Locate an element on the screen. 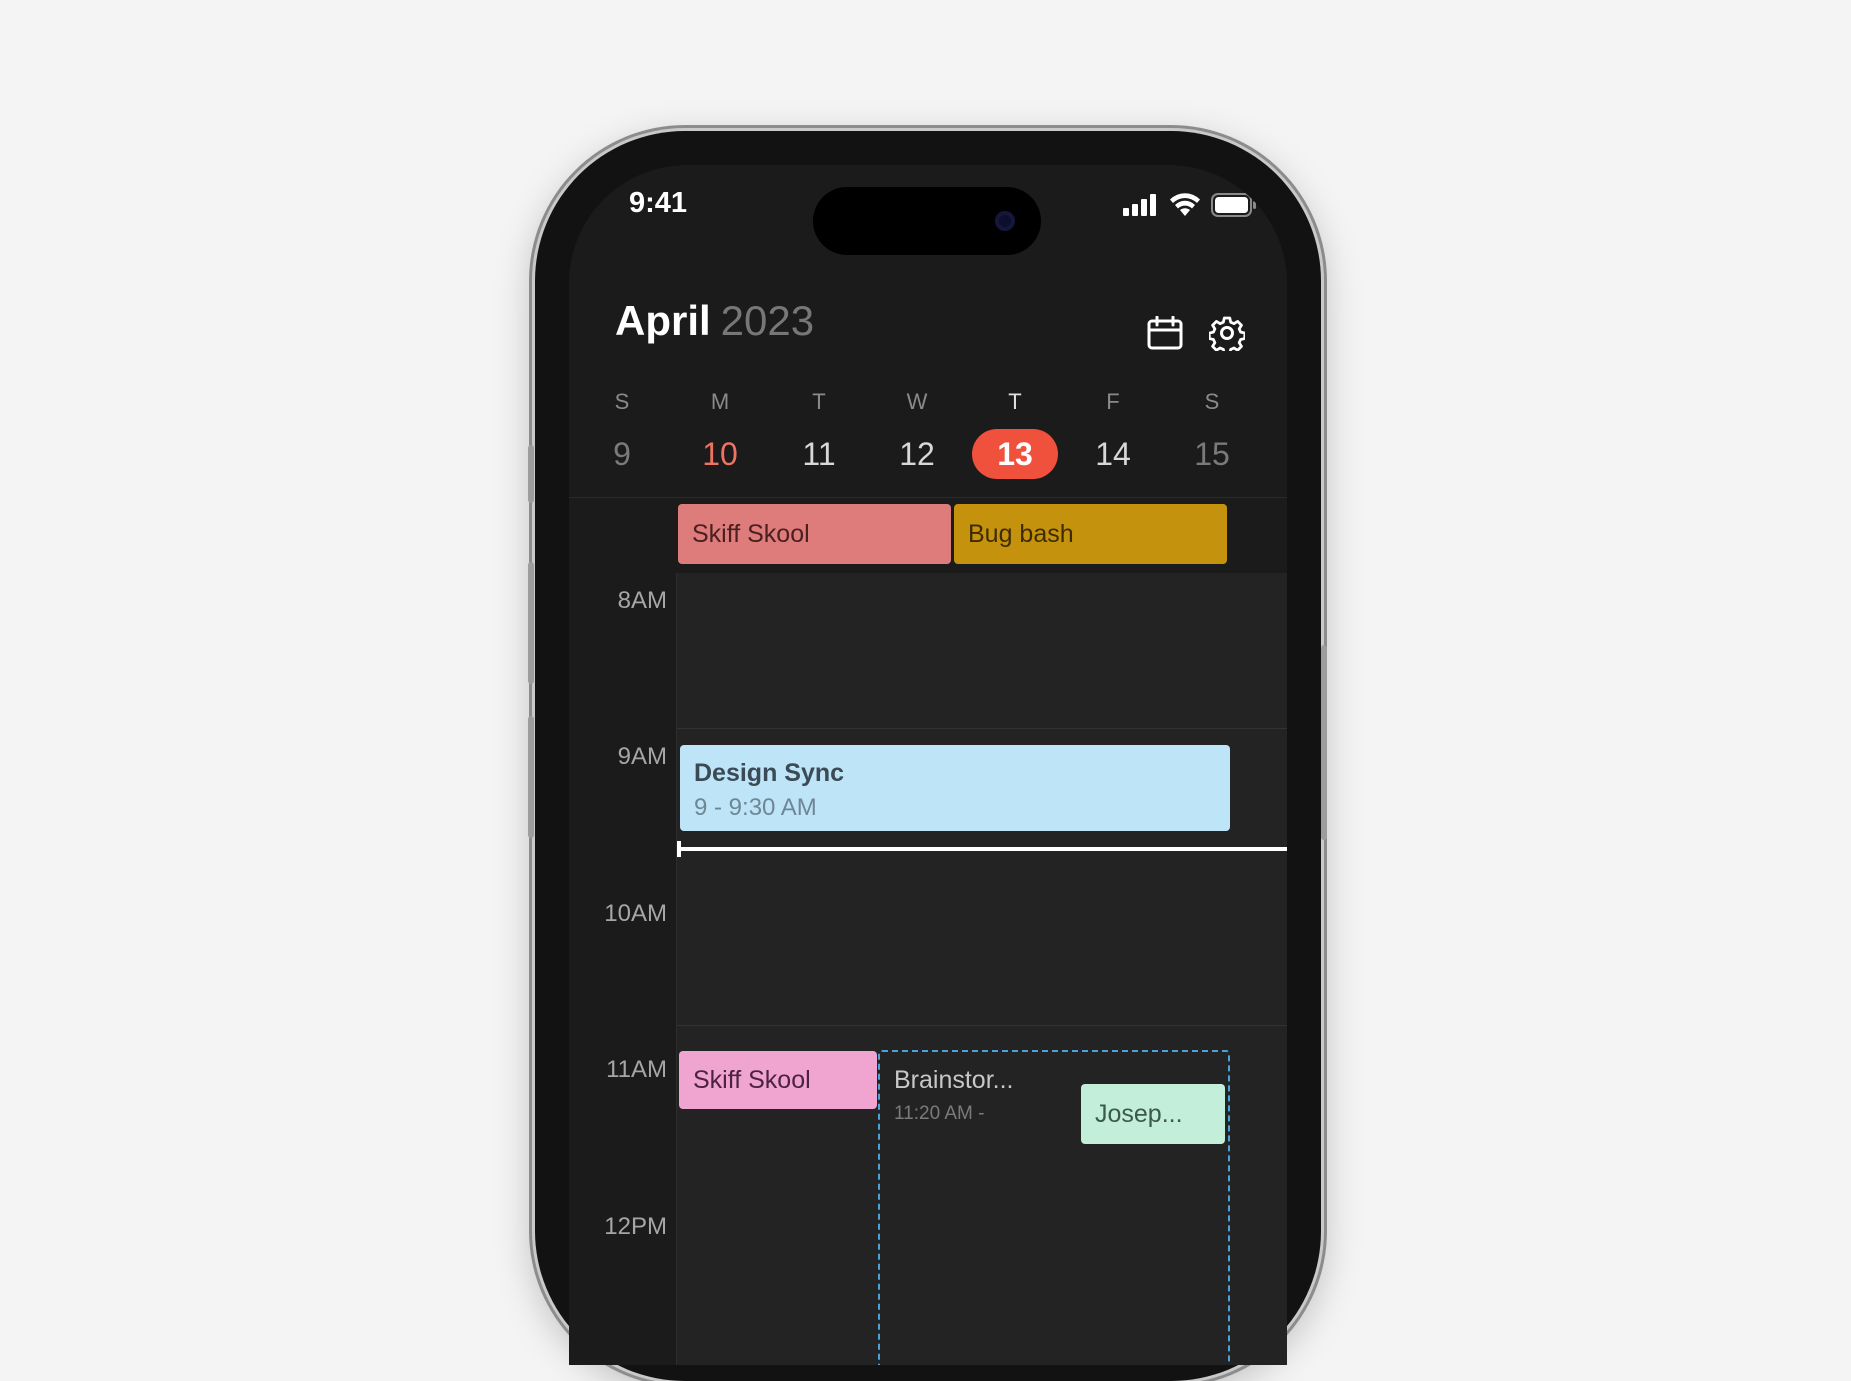 This screenshot has height=1381, width=1851. day-saturday: S 15 is located at coordinates (1212, 440).